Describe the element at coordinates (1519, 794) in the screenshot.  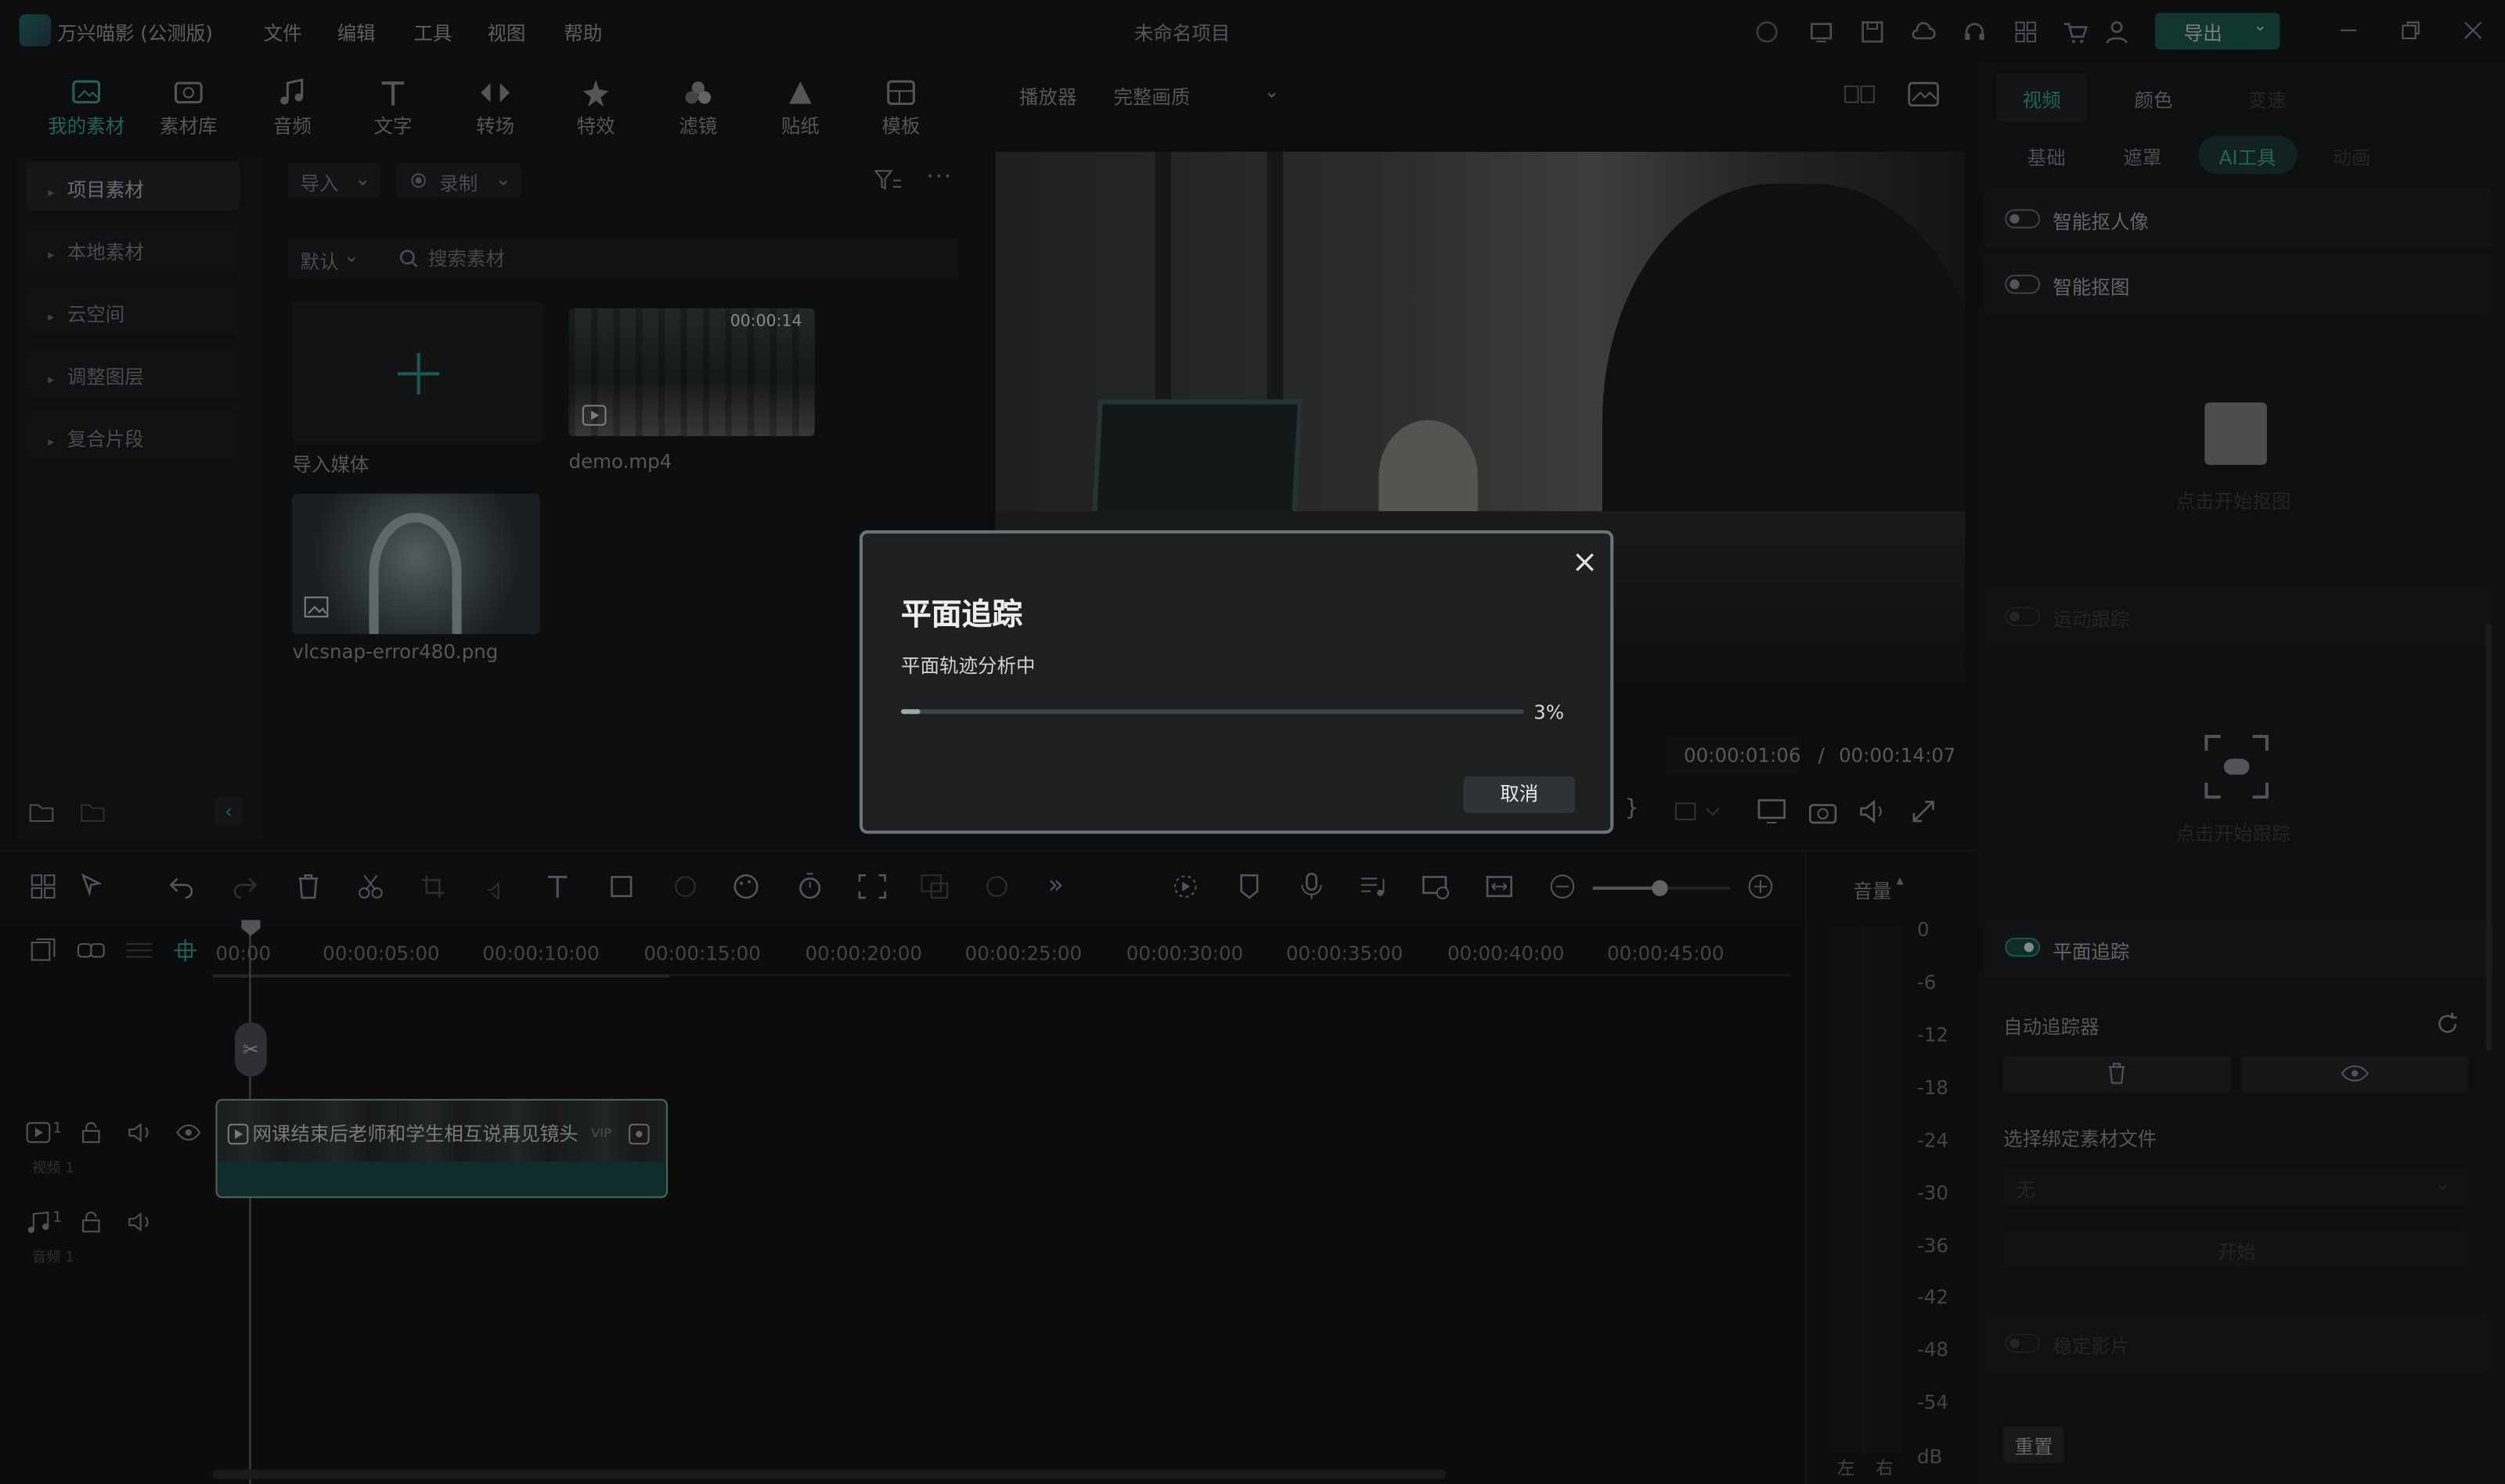
I see `cancel-button: 取消` at that location.